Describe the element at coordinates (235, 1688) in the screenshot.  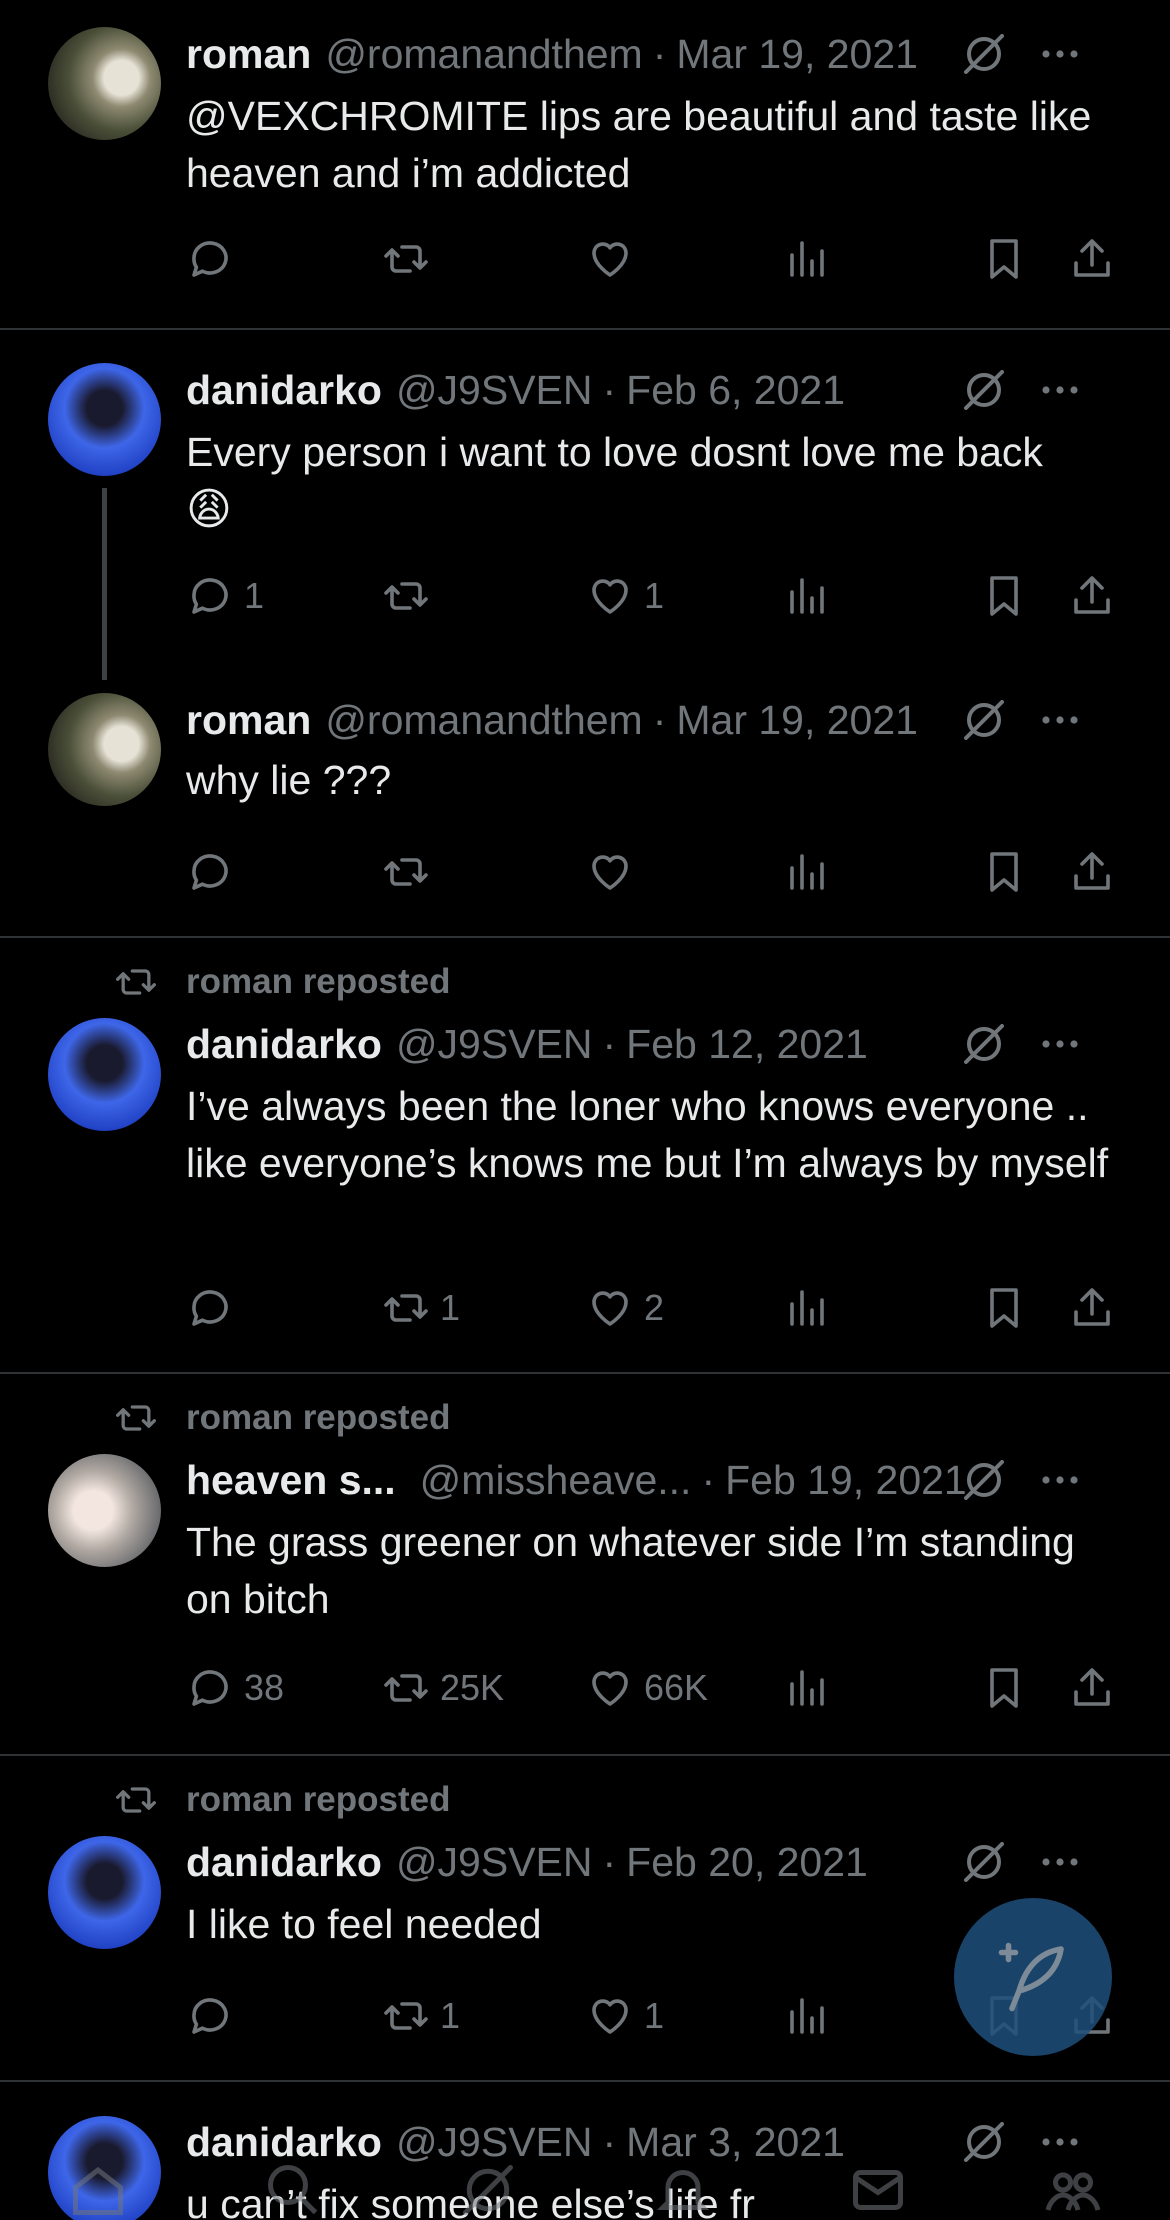
I see `reply-button: 38` at that location.